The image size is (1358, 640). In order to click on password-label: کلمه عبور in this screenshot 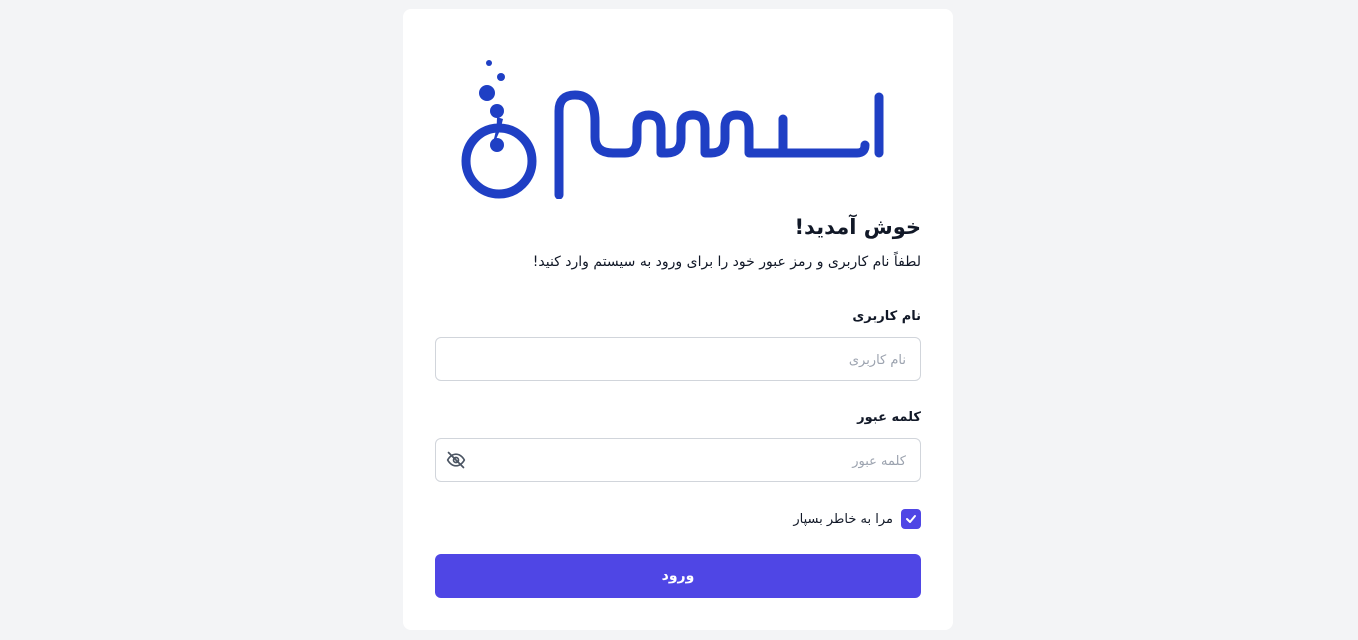, I will do `click(889, 417)`.